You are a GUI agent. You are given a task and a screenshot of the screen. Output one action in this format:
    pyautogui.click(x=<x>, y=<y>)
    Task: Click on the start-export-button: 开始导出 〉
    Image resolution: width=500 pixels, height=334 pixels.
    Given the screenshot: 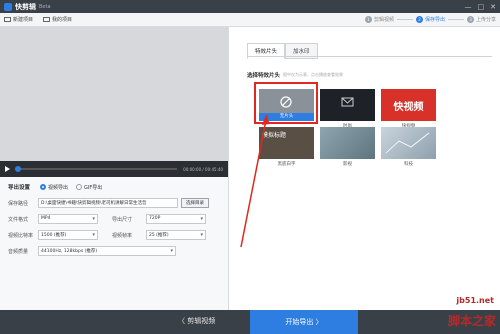 What is the action you would take?
    pyautogui.click(x=304, y=322)
    